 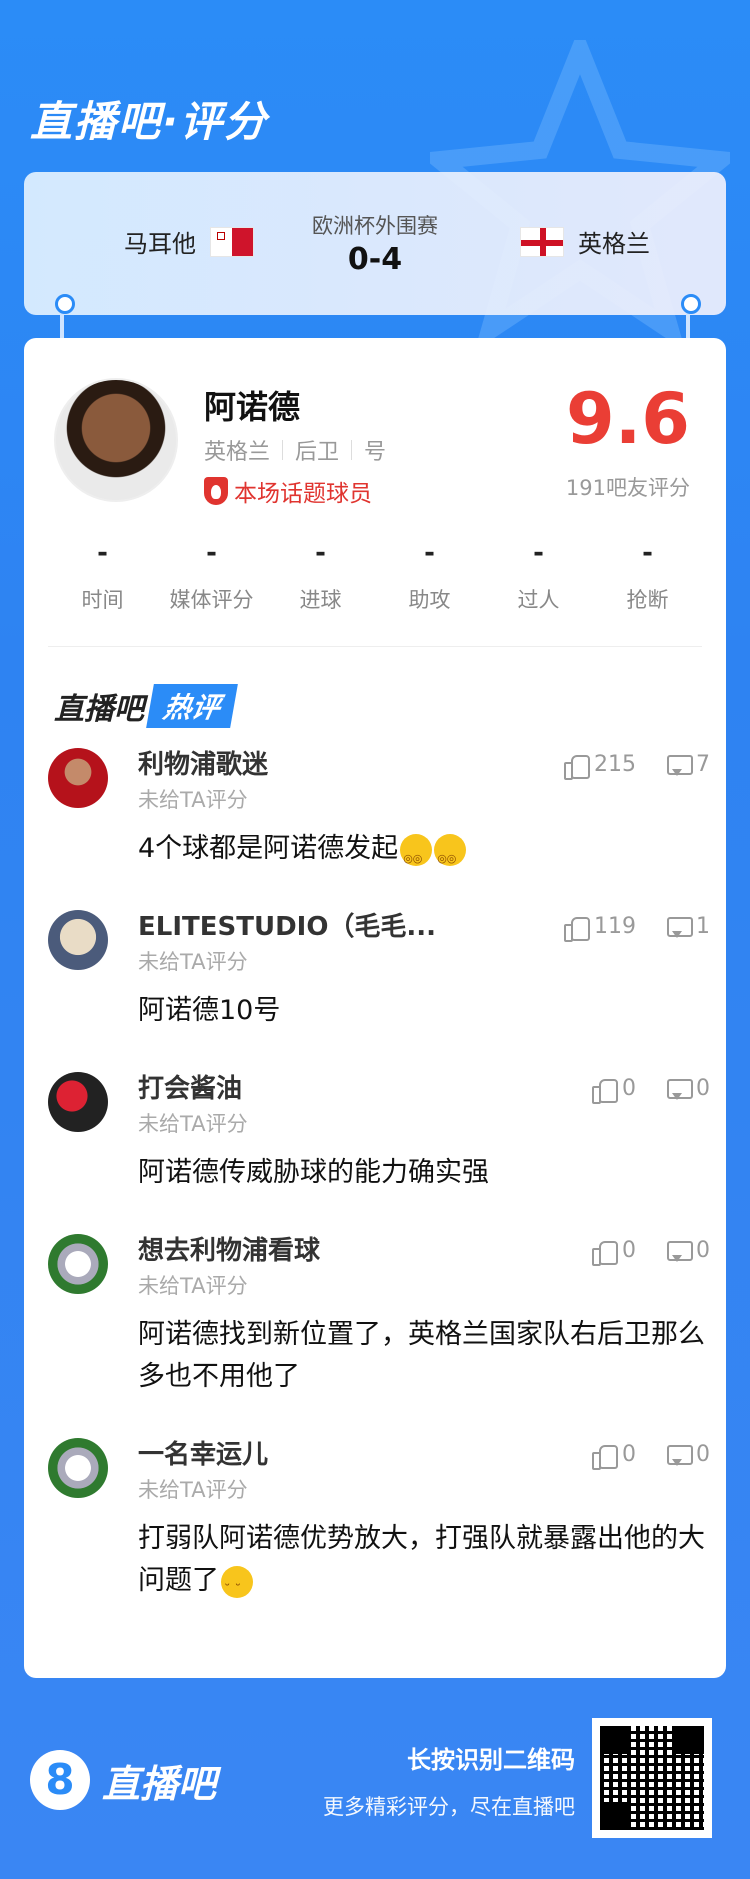 I want to click on comment-text: 打弱队阿诺德优势放大，打强队就暴露出他的大问题了, so click(x=424, y=1565).